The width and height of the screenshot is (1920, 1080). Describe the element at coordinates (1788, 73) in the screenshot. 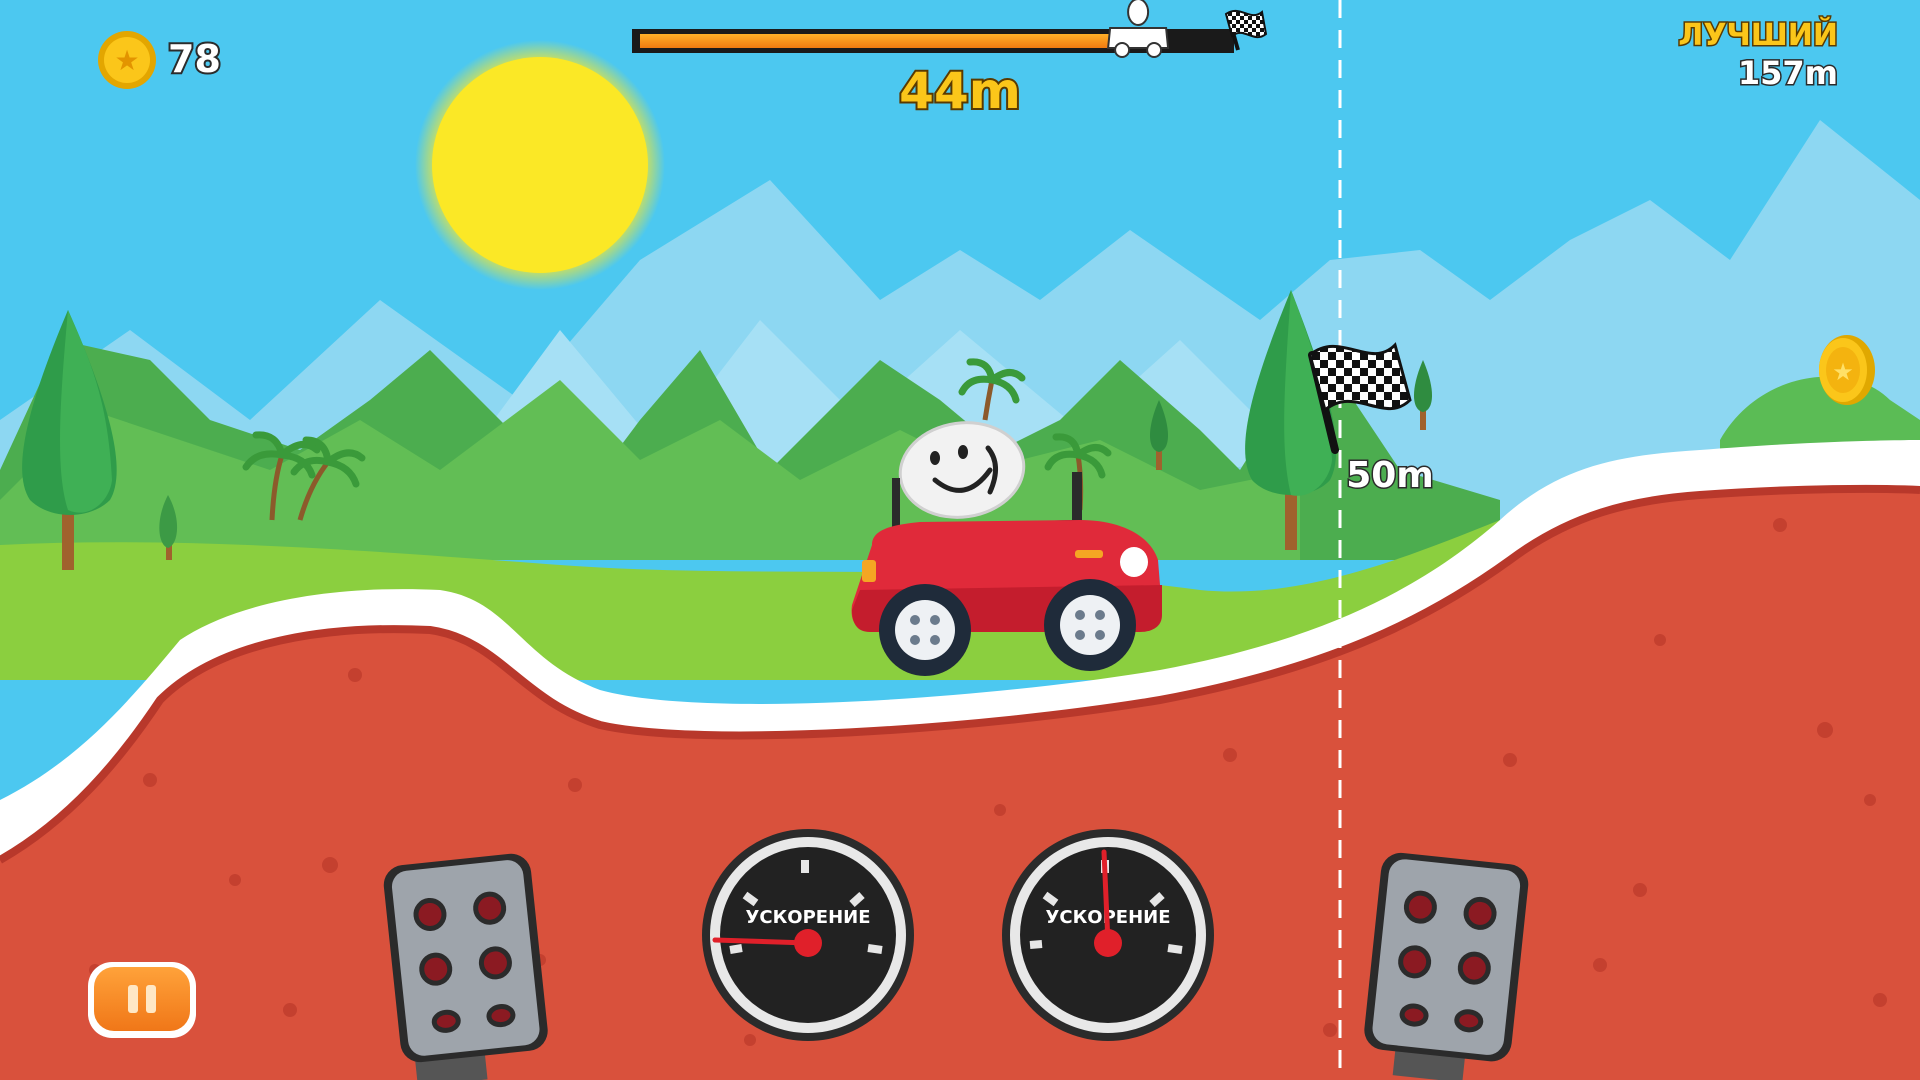

I see `best-value: 157m` at that location.